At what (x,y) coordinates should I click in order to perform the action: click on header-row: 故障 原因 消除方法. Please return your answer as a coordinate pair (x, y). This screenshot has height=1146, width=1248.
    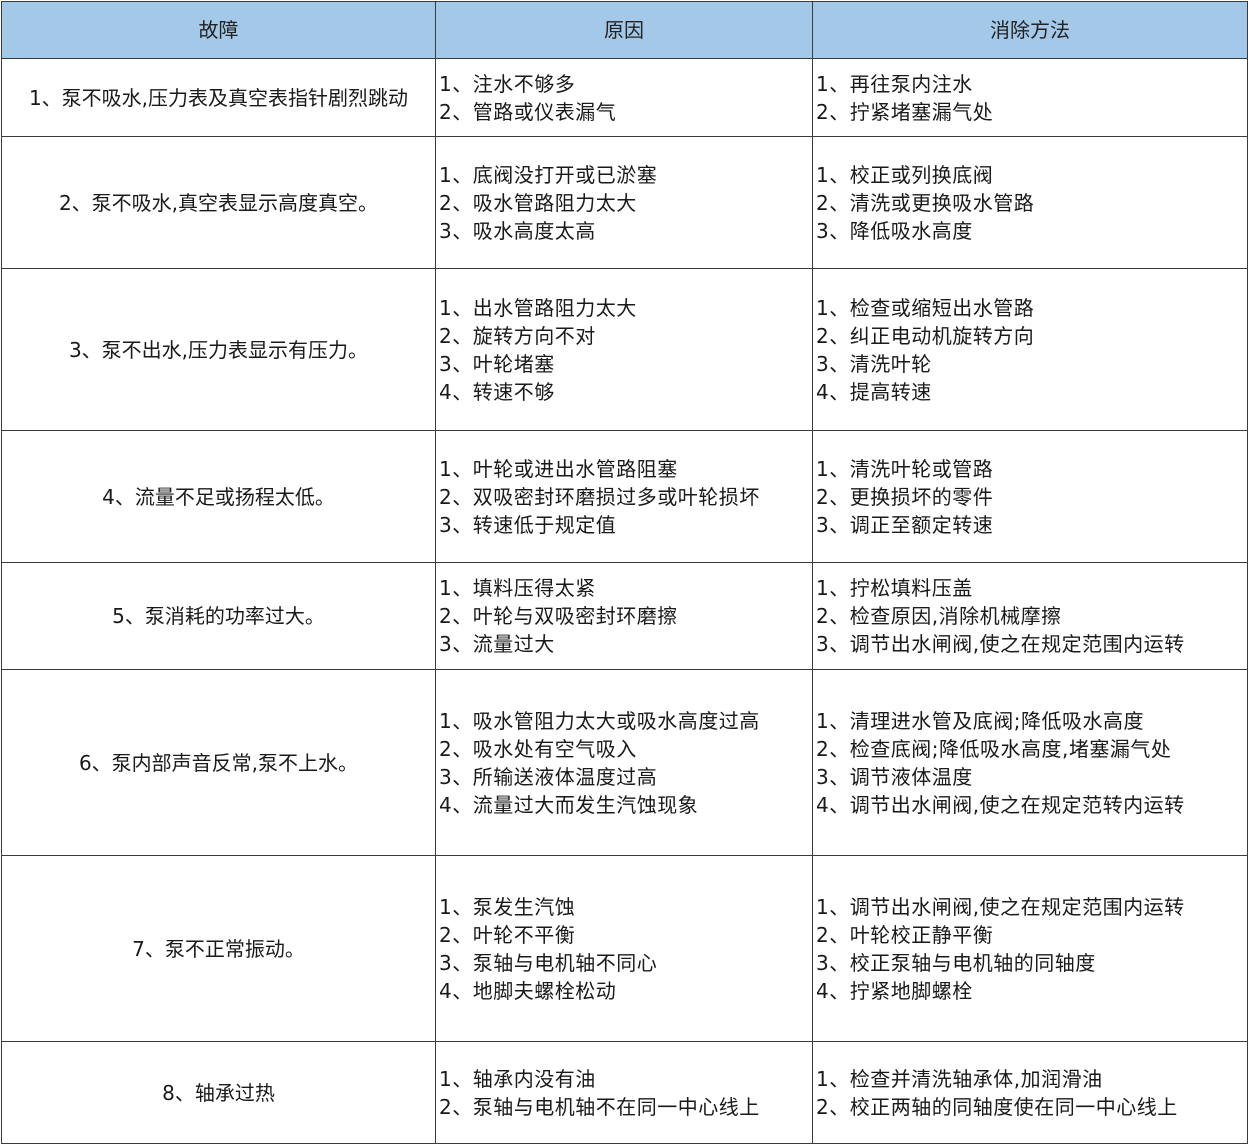
    Looking at the image, I should click on (624, 30).